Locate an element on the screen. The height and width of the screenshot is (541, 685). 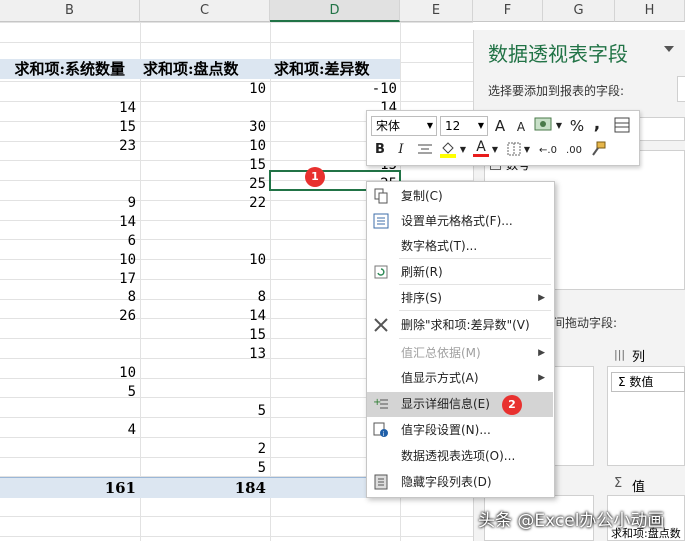
context-menu-item-0: 复制(C) is located at coordinates (460, 196).